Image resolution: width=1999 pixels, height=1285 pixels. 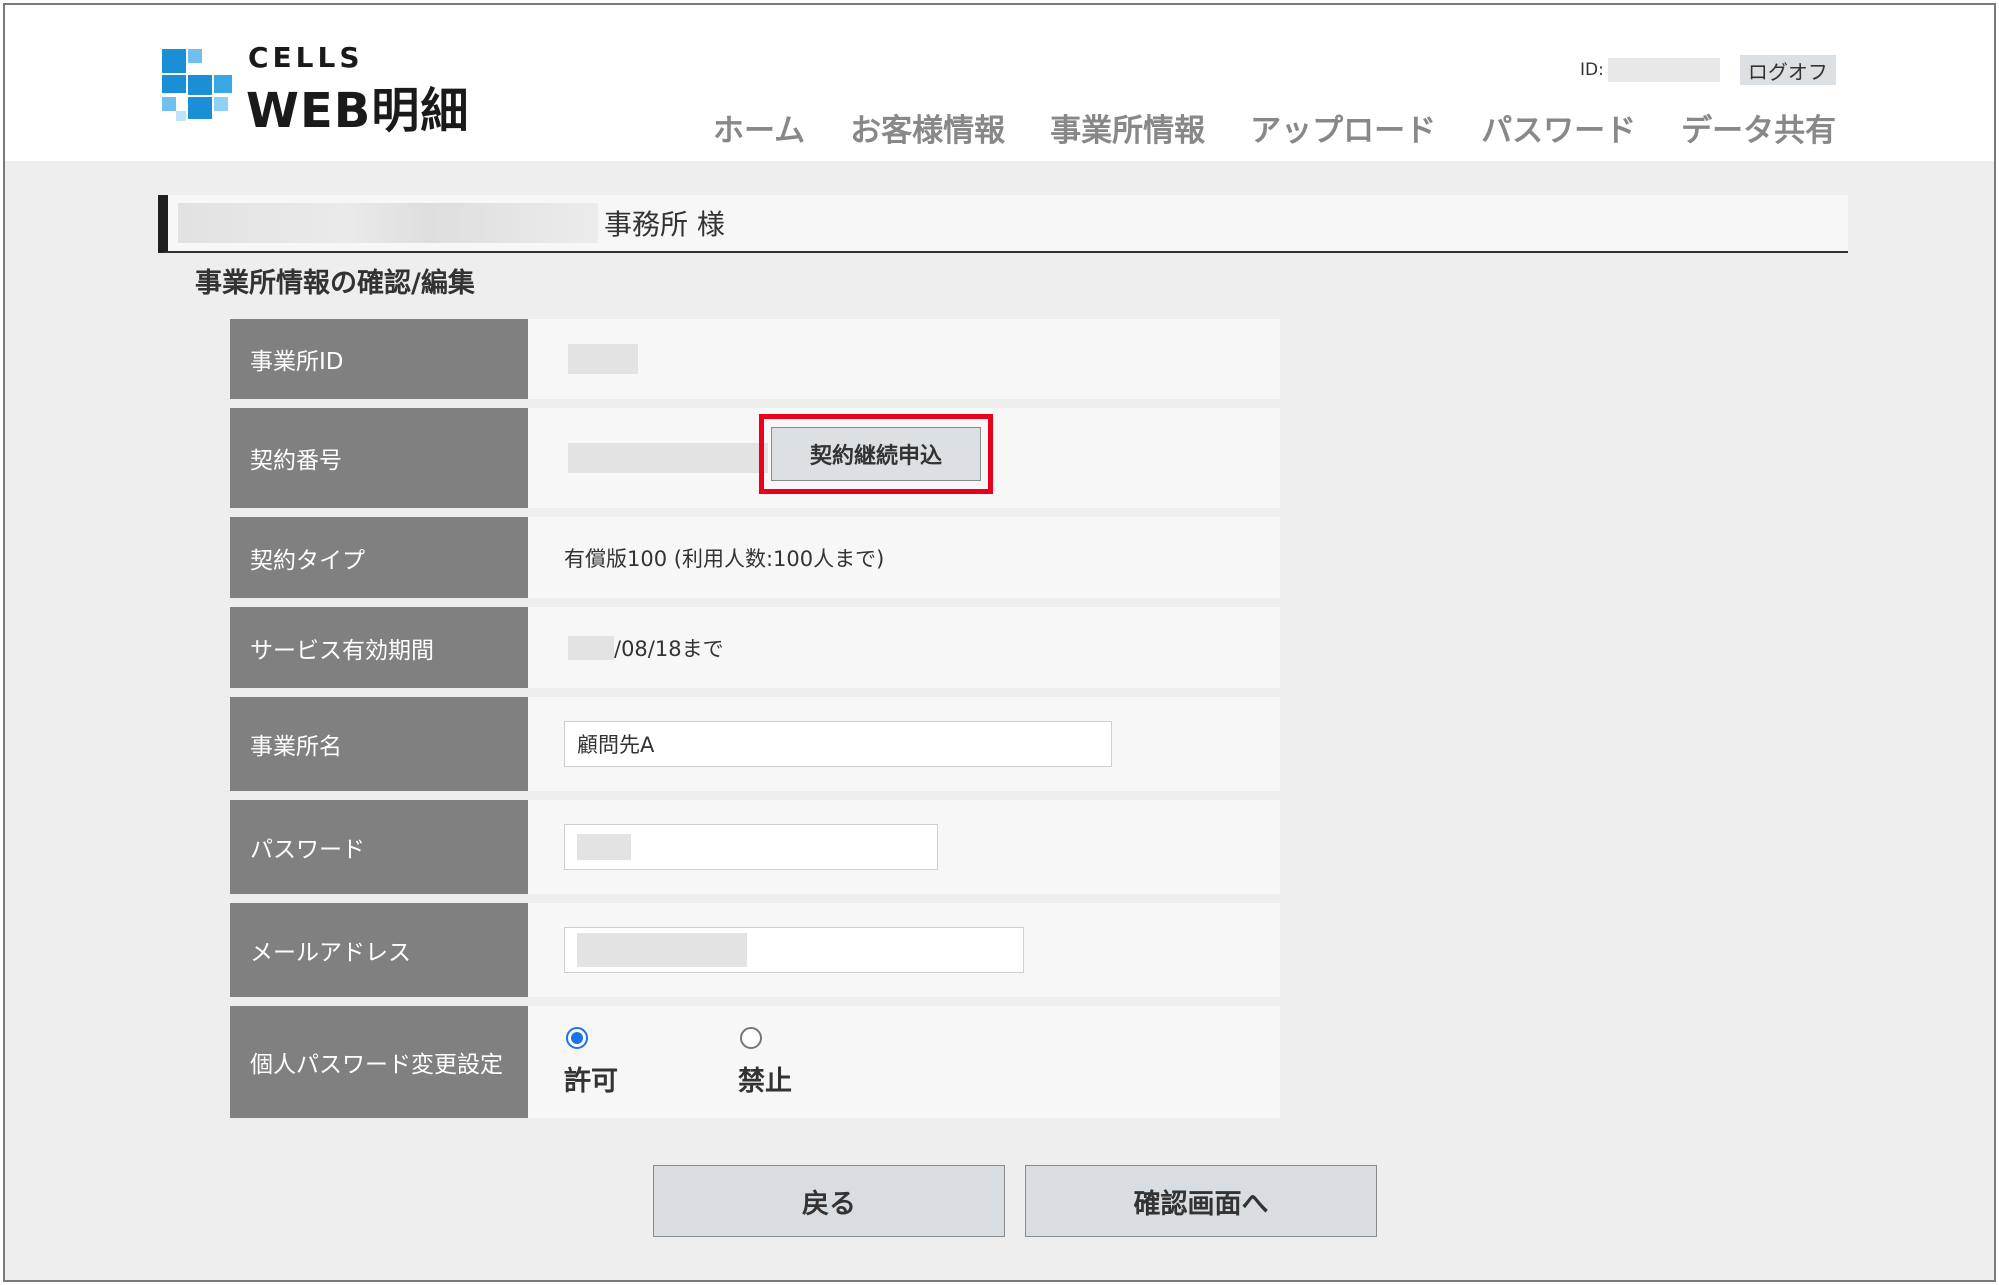 I want to click on office-name-redacted, so click(x=388, y=223).